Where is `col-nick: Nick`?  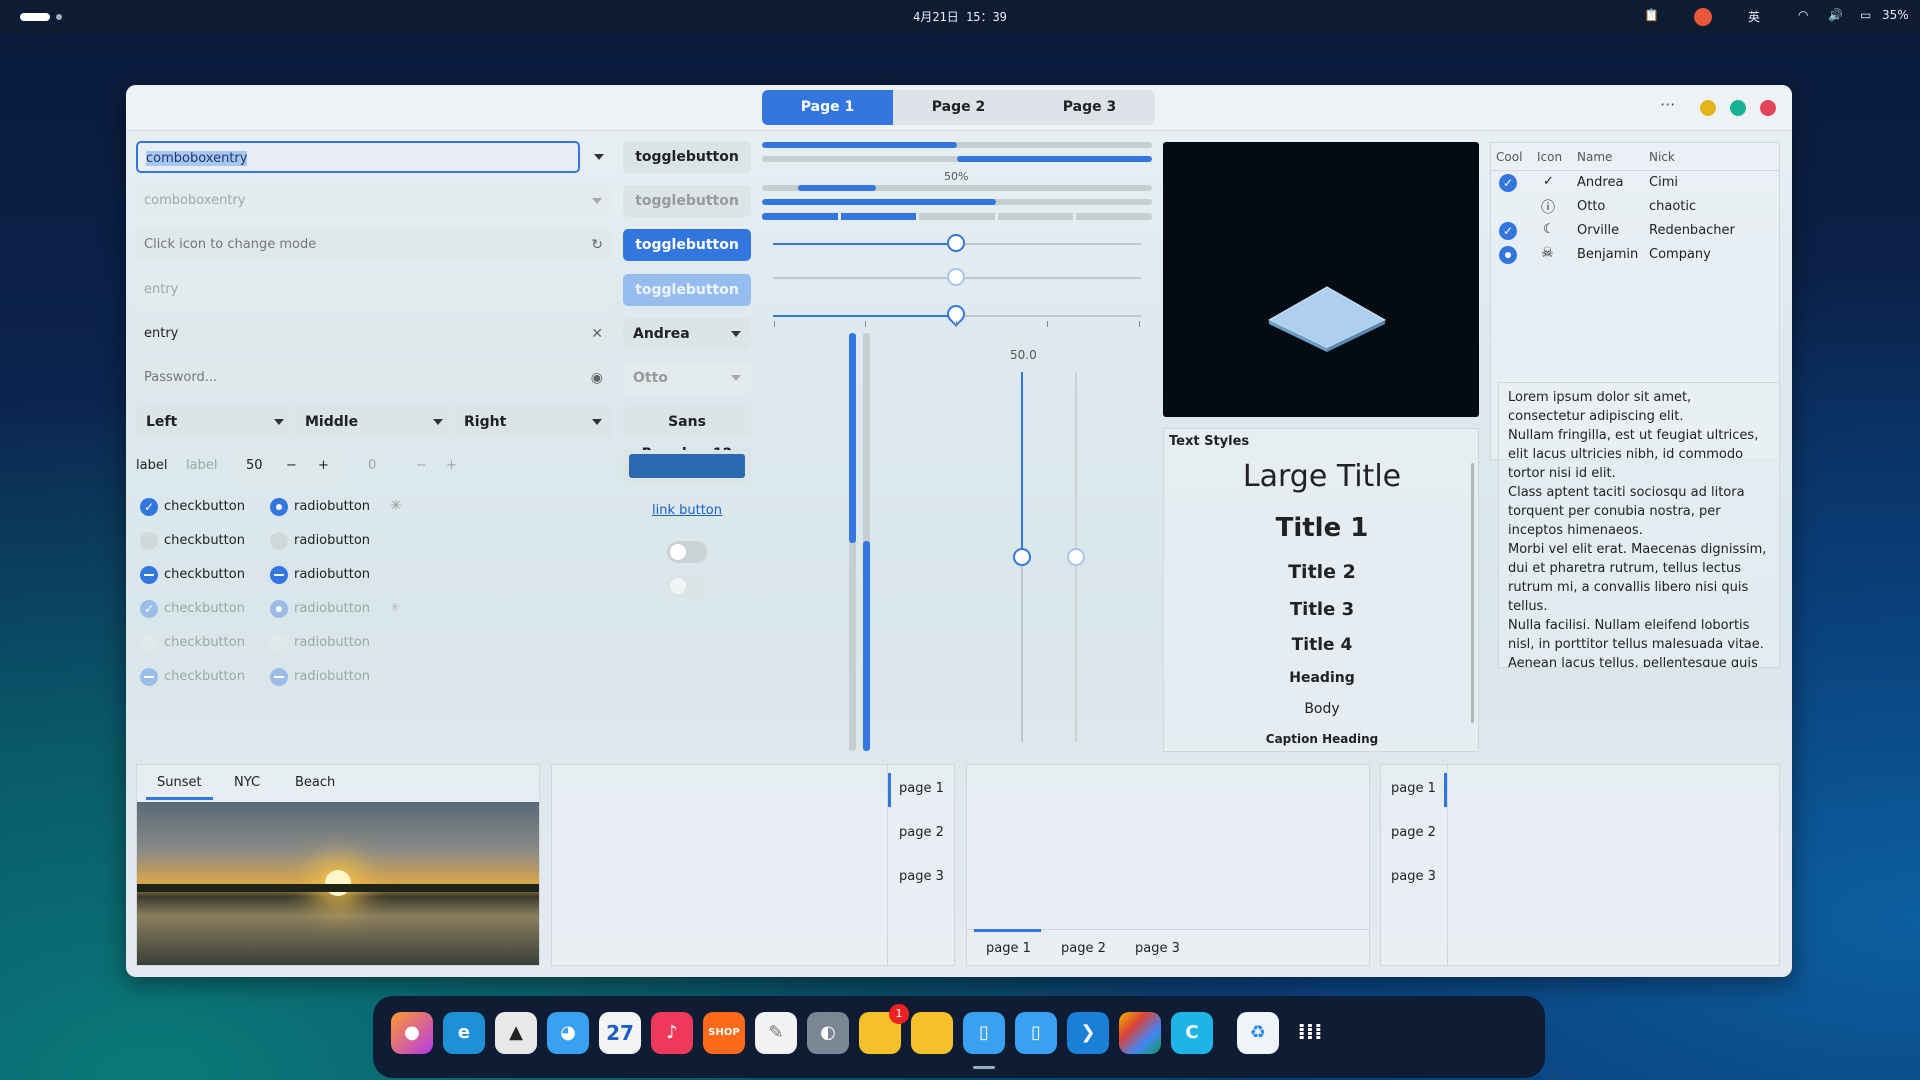
col-nick: Nick is located at coordinates (1662, 157).